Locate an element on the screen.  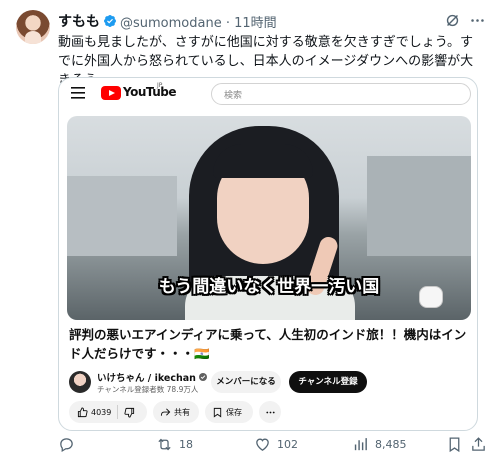
youtube-header: YouTube JP 検索 is located at coordinates (268, 94).